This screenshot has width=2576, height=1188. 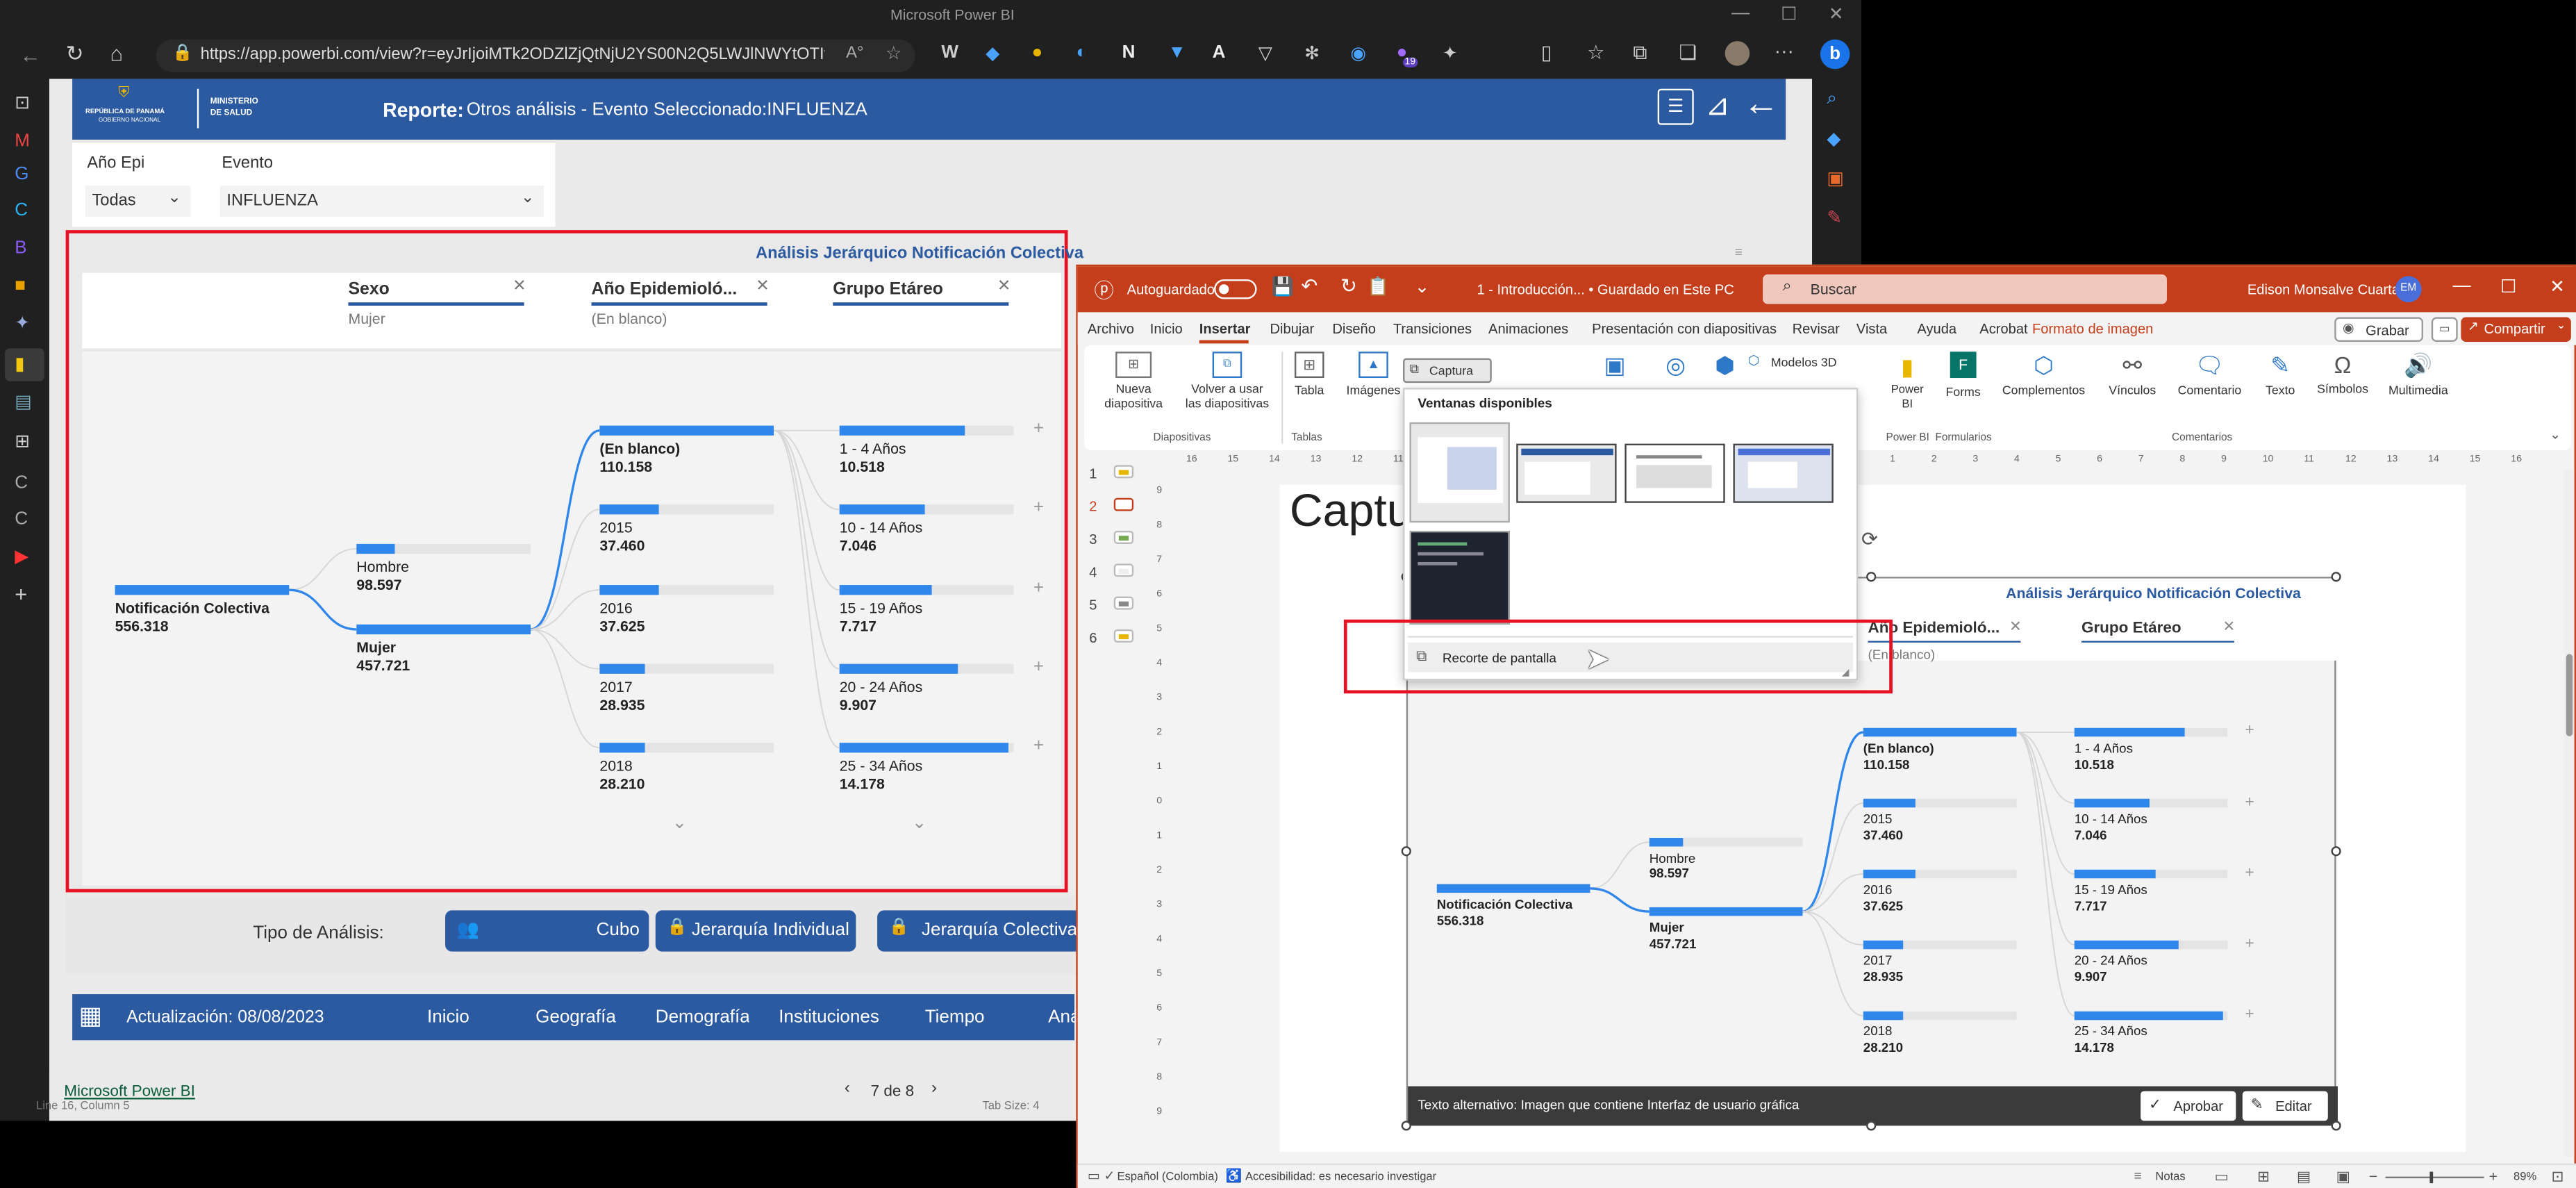 What do you see at coordinates (934, 1089) in the screenshot?
I see `next-page-icon: ›` at bounding box center [934, 1089].